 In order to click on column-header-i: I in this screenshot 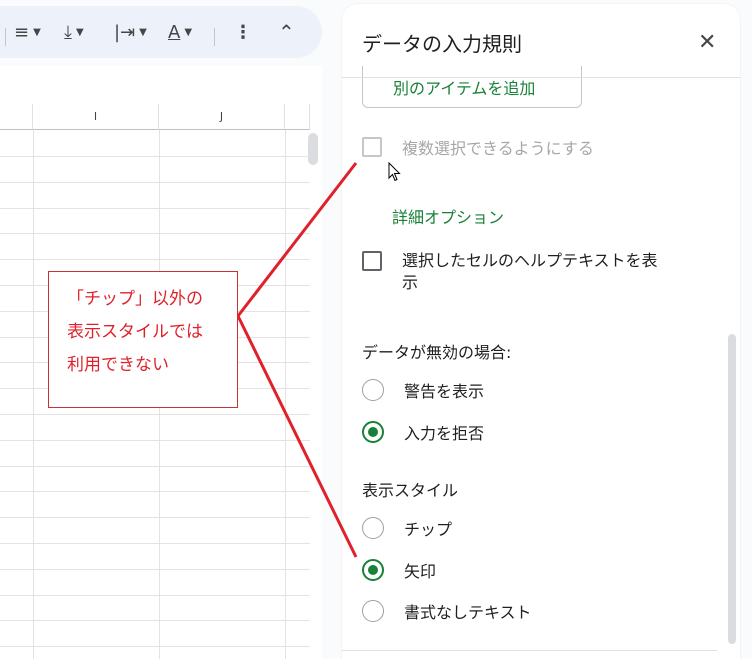, I will do `click(96, 117)`.